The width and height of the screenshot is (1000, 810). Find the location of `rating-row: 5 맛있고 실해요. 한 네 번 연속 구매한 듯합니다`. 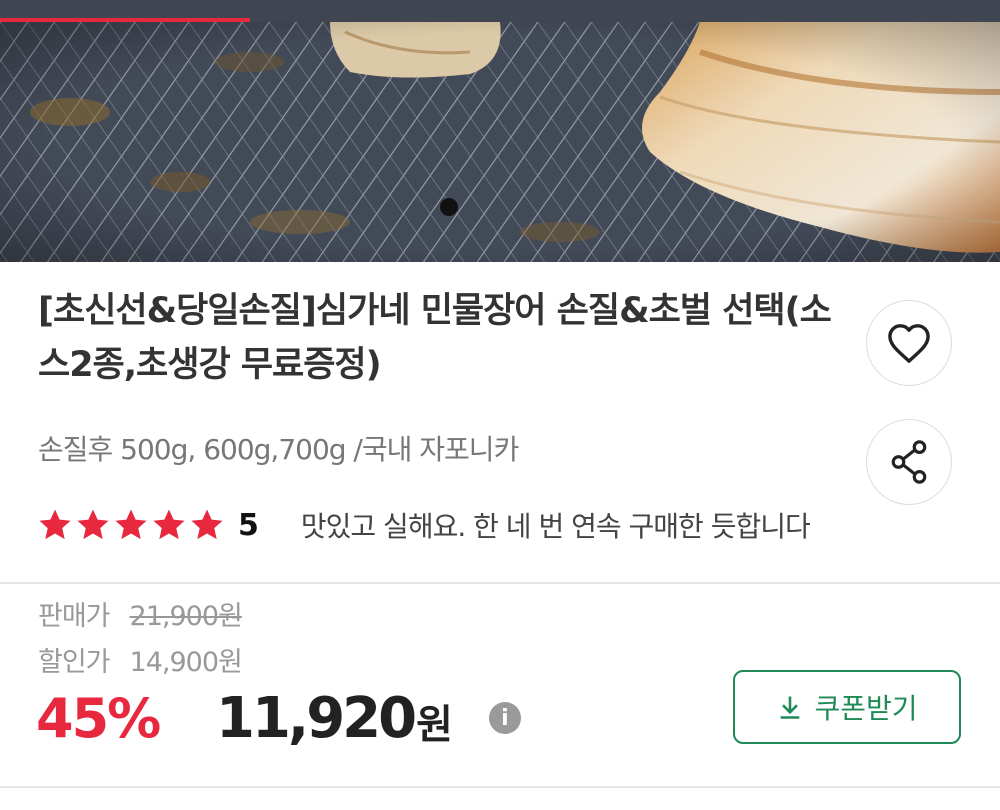

rating-row: 5 맛있고 실해요. 한 네 번 연속 구매한 듯합니다 is located at coordinates (423, 525).